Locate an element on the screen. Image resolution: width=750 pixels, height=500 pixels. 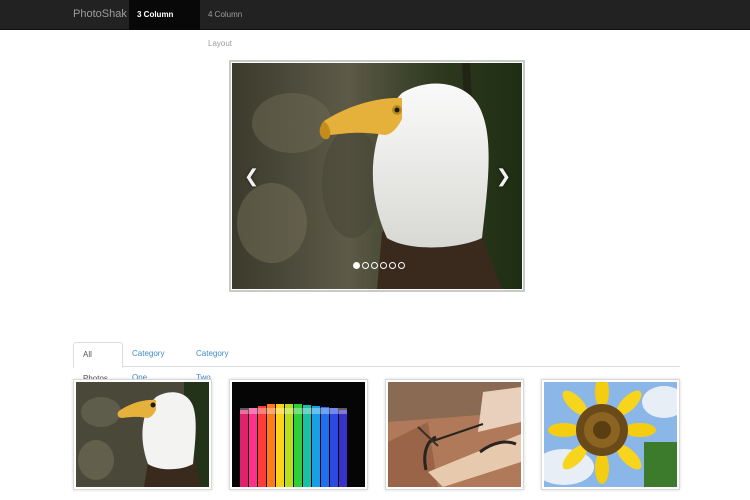
sunflower-thumbnail-image is located at coordinates (610, 434).